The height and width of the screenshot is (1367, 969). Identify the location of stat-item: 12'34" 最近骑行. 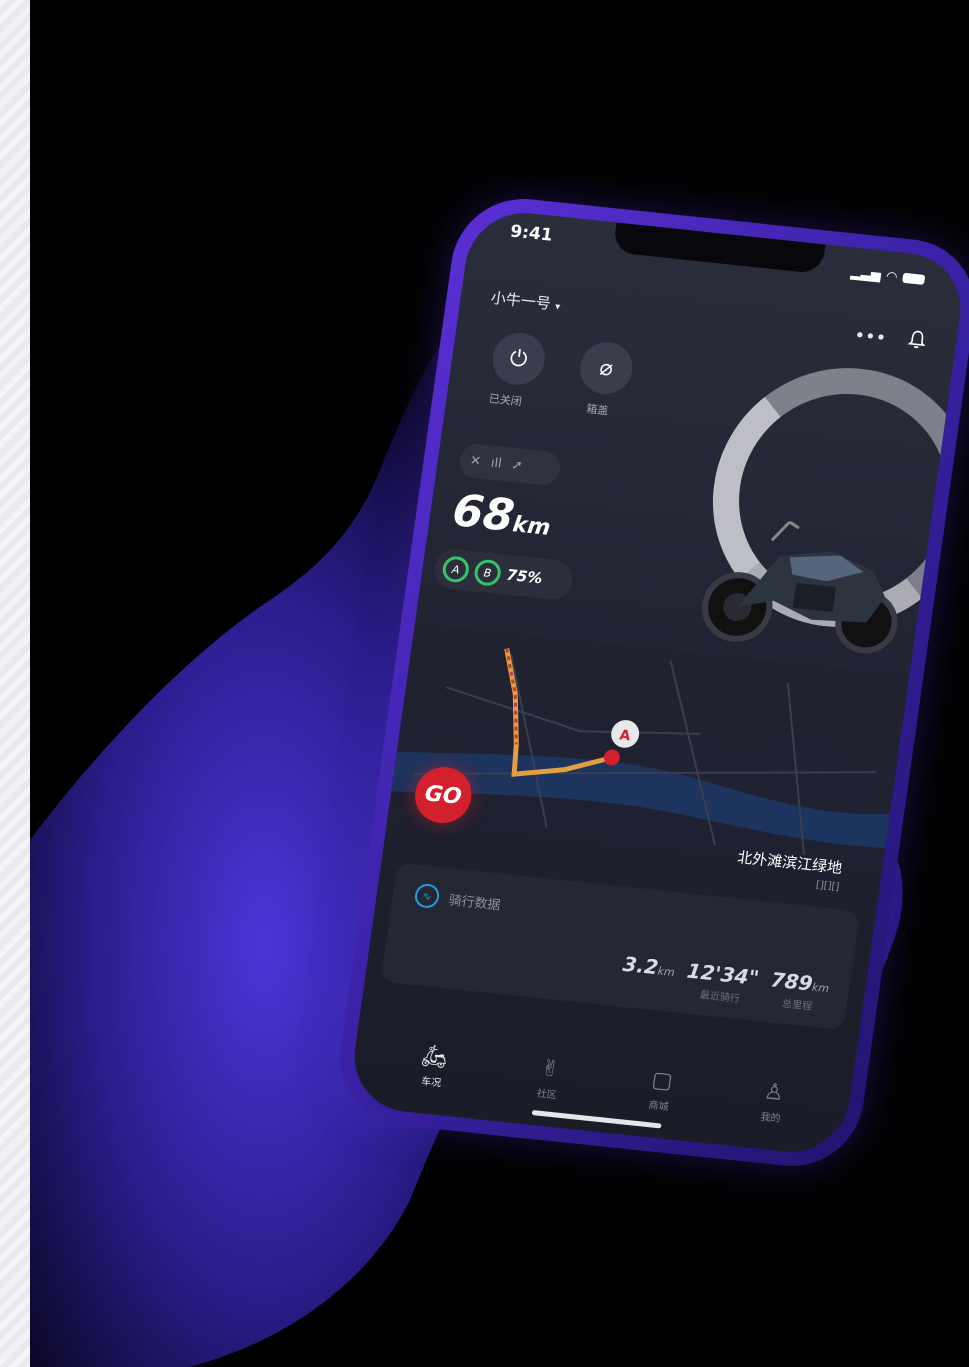
(721, 983).